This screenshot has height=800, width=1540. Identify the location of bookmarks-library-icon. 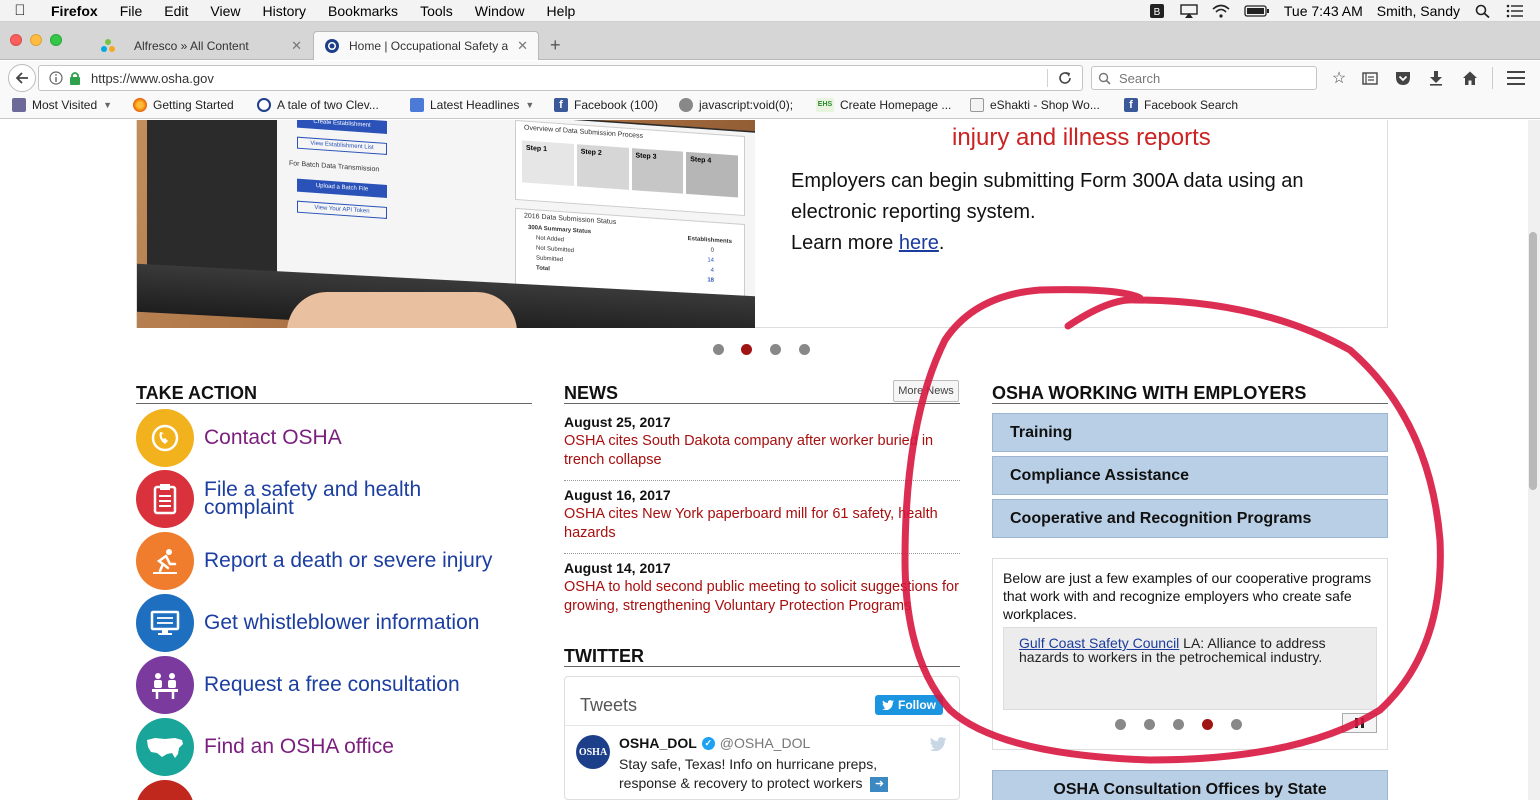
(1370, 78).